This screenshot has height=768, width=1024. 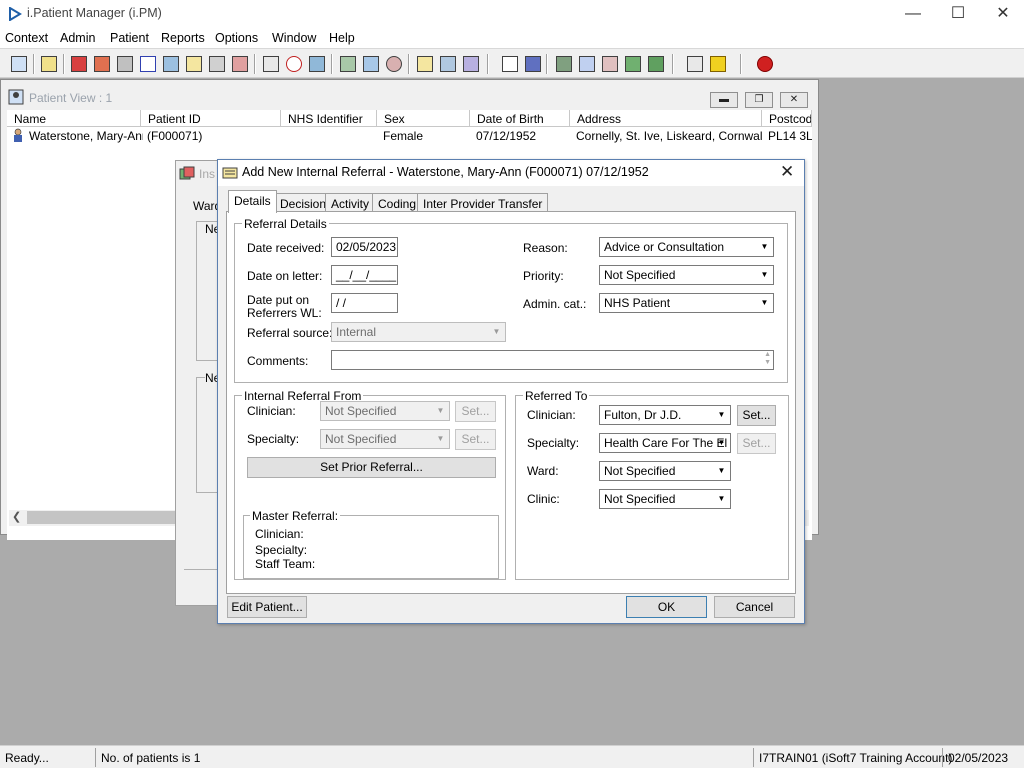 What do you see at coordinates (448, 64) in the screenshot?
I see `transport-icon` at bounding box center [448, 64].